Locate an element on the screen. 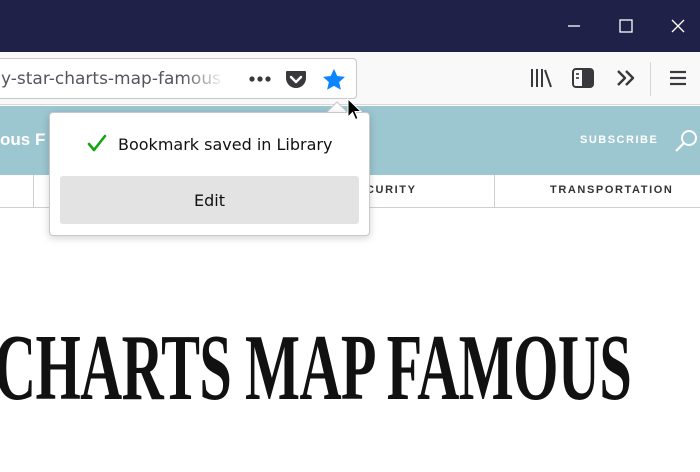 This screenshot has width=700, height=472. minimize-button is located at coordinates (574, 26).